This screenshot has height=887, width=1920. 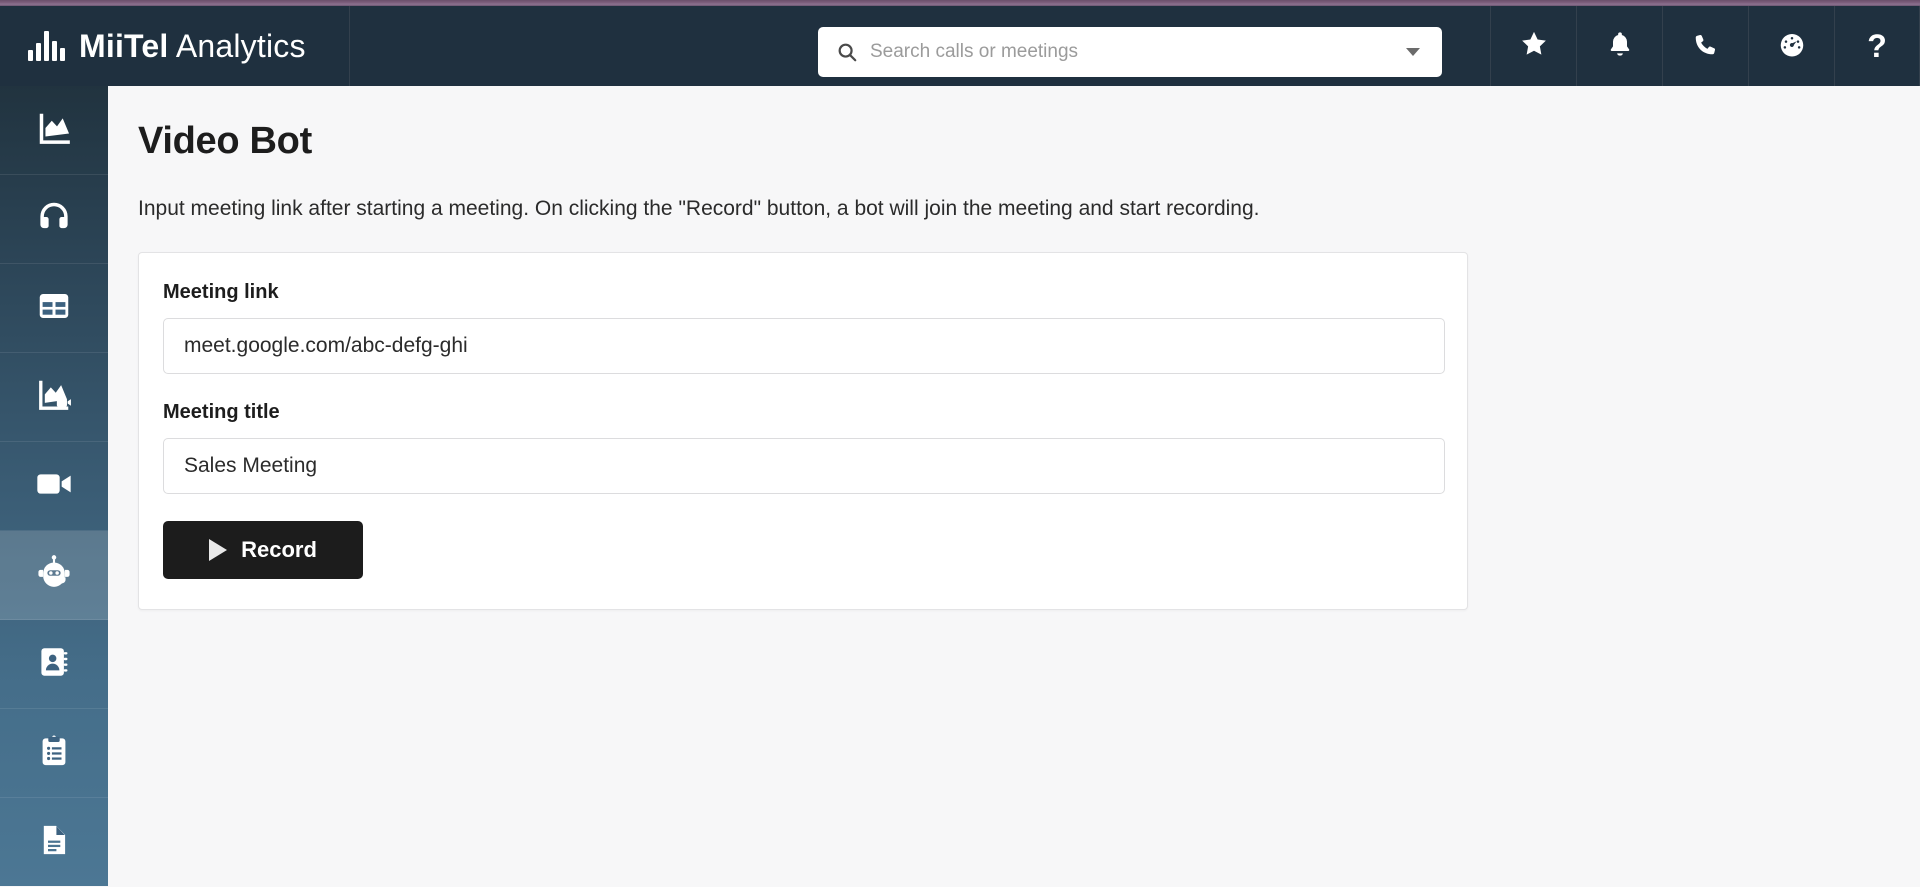 I want to click on meeting-link-label: Meeting link, so click(x=221, y=292).